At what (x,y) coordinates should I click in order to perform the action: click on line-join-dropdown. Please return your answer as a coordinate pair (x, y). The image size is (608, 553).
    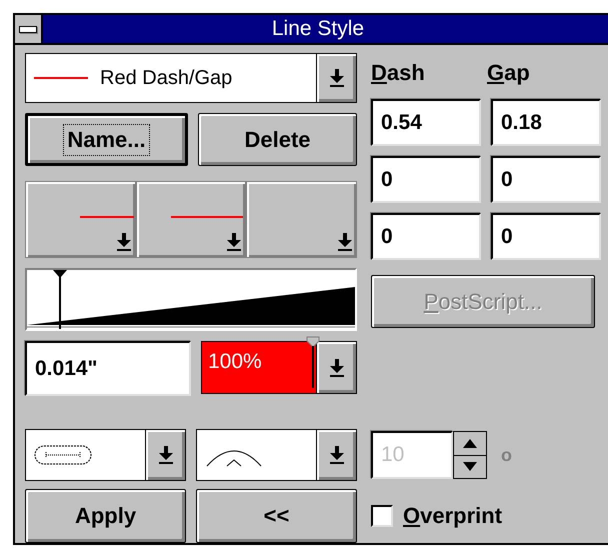
    Looking at the image, I should click on (276, 455).